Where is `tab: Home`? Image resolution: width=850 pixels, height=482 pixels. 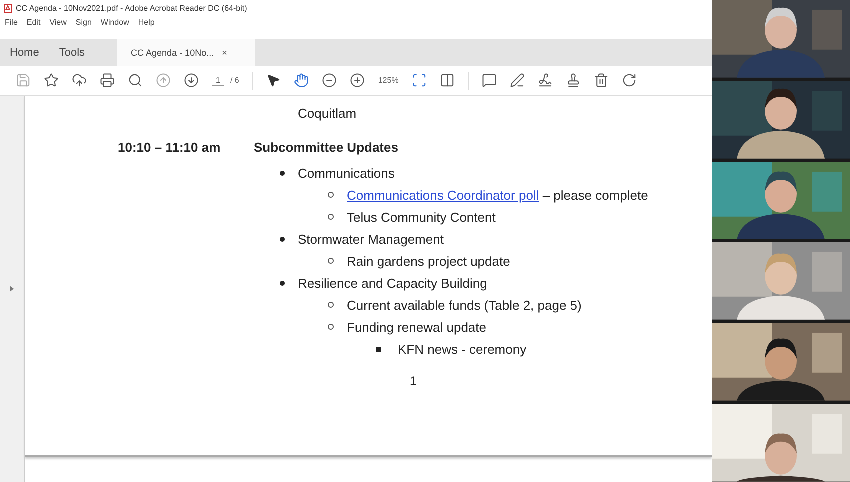
tab: Home is located at coordinates (25, 52).